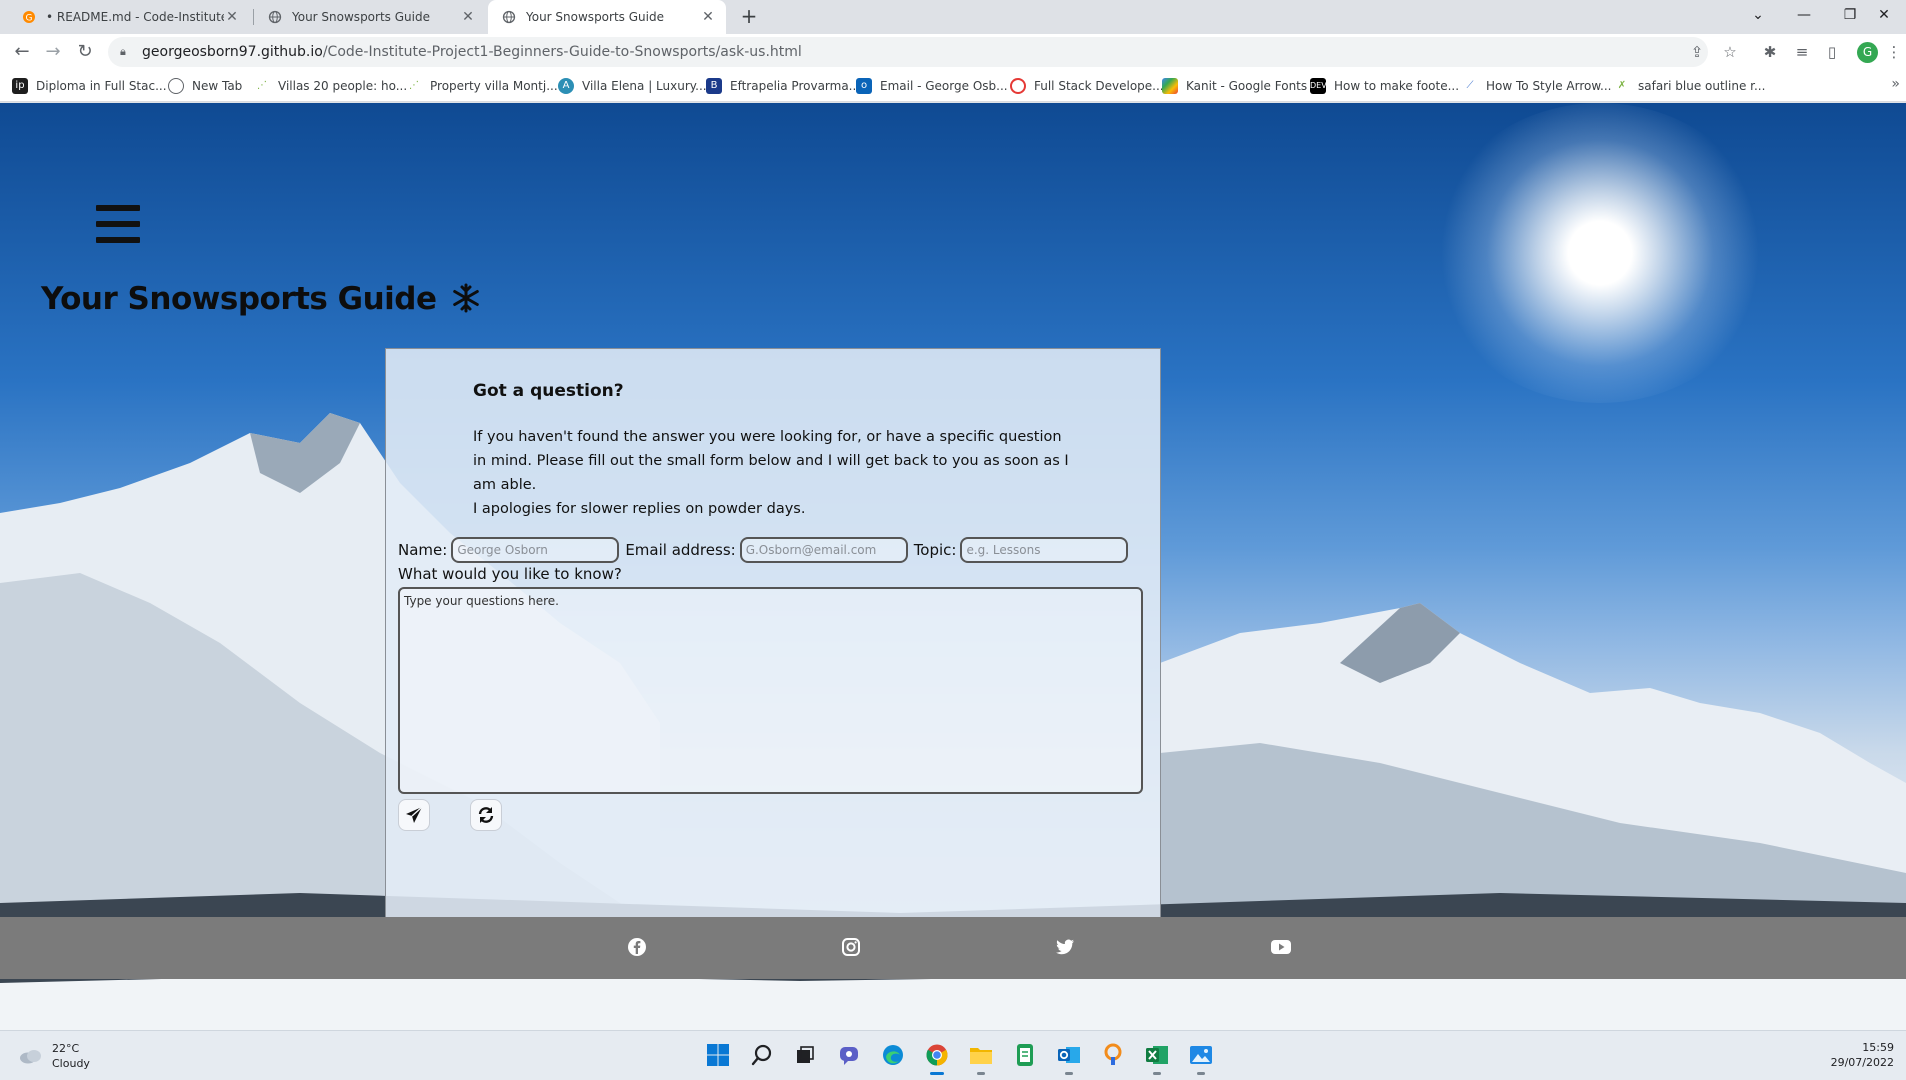  I want to click on contact-fields-row: Name: Email address: Topic:, so click(766, 550).